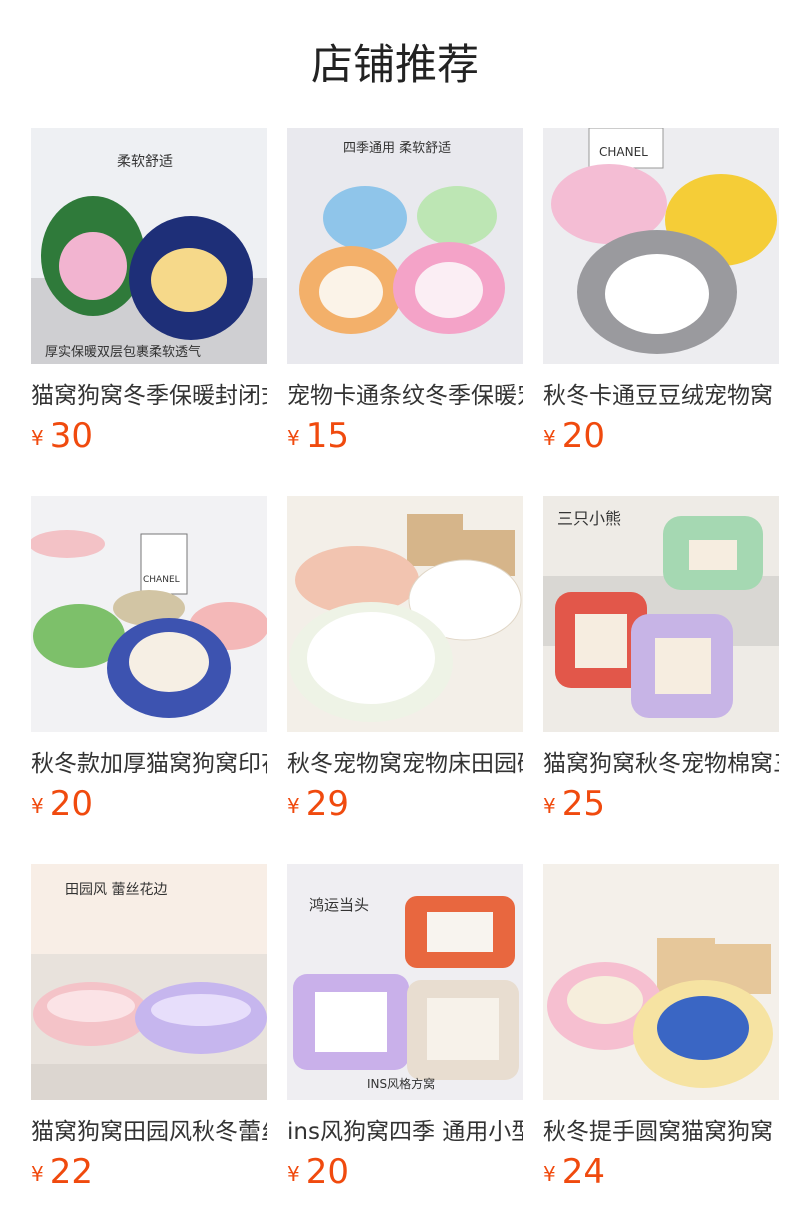  I want to click on image-caption: 三只小熊, so click(589, 518).